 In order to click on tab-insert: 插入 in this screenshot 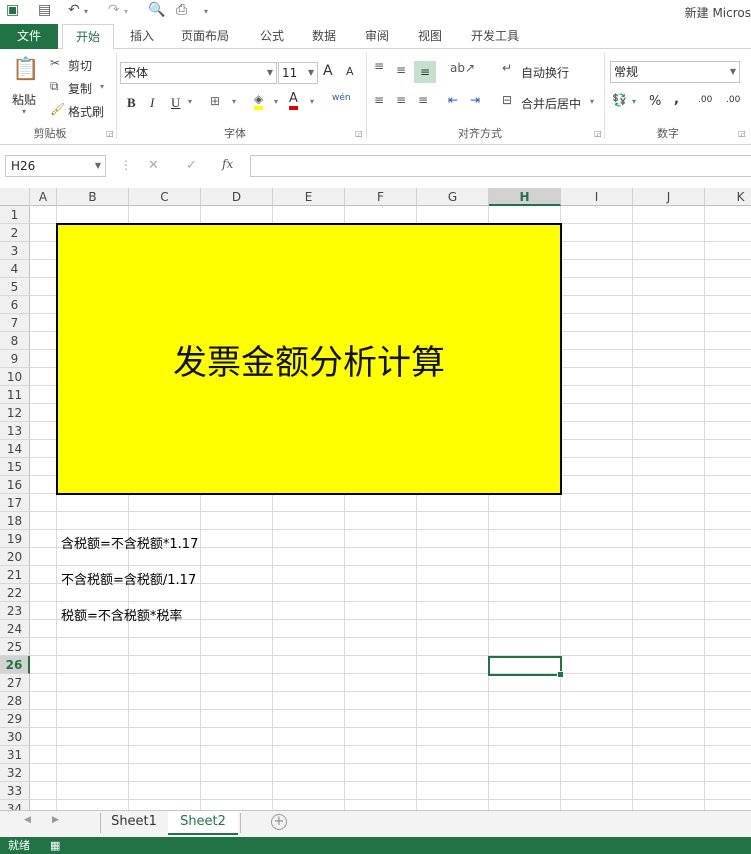, I will do `click(142, 36)`.